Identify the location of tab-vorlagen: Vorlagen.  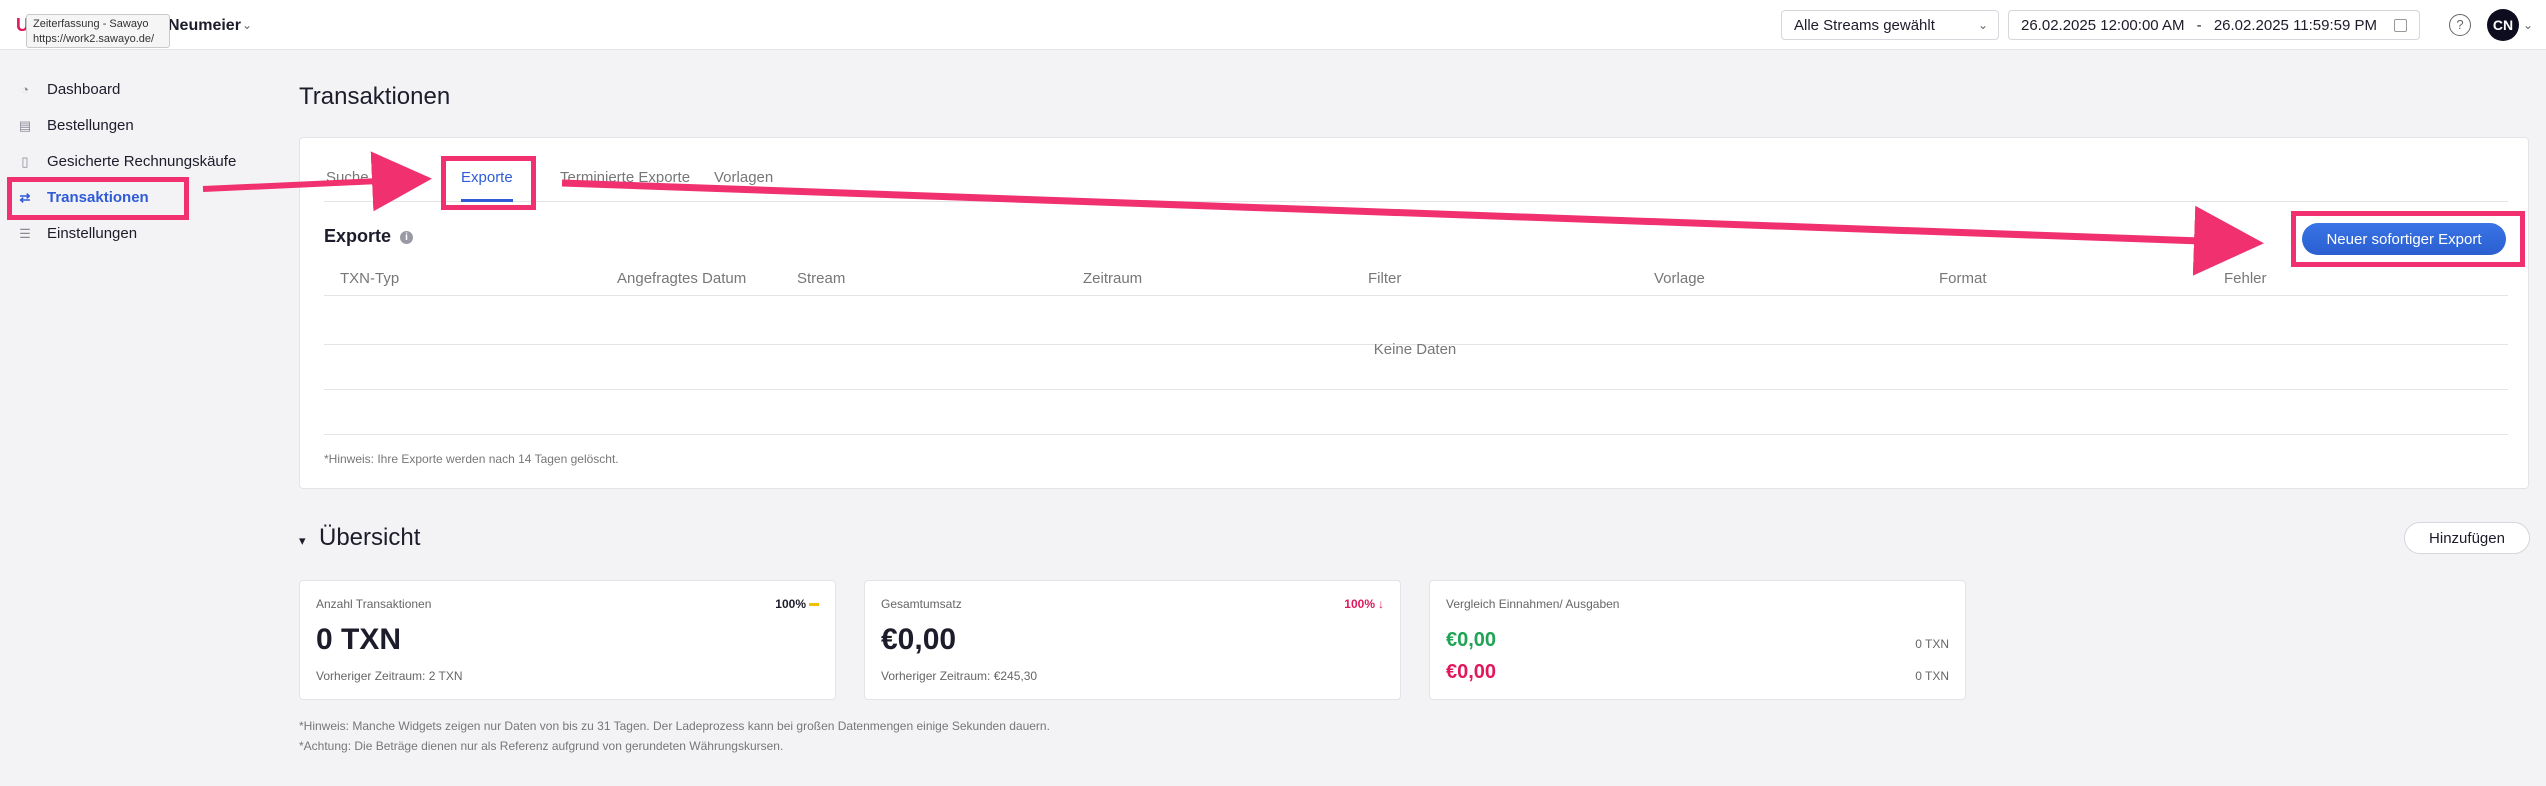
(743, 185).